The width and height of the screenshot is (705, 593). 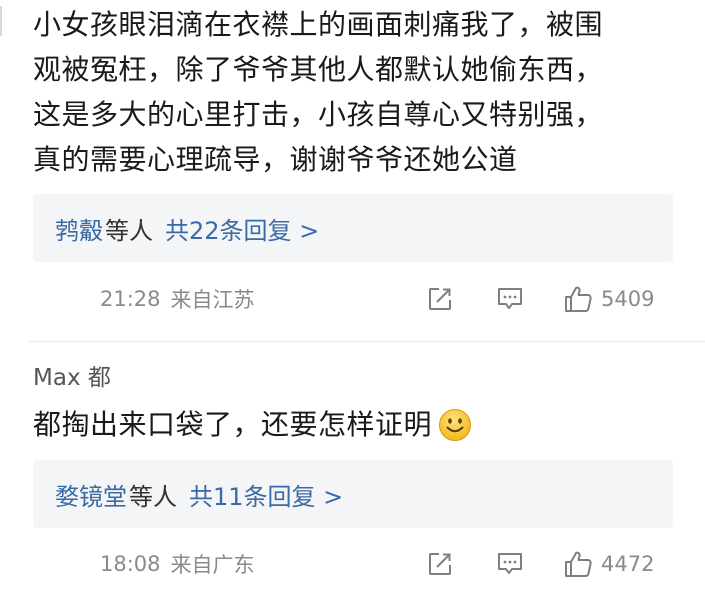 I want to click on comment-2-username: Max 都, so click(x=72, y=375).